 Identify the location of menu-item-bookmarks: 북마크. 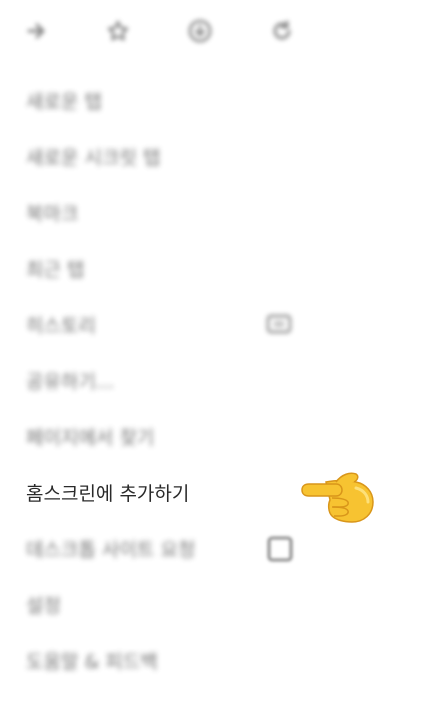
(211, 212).